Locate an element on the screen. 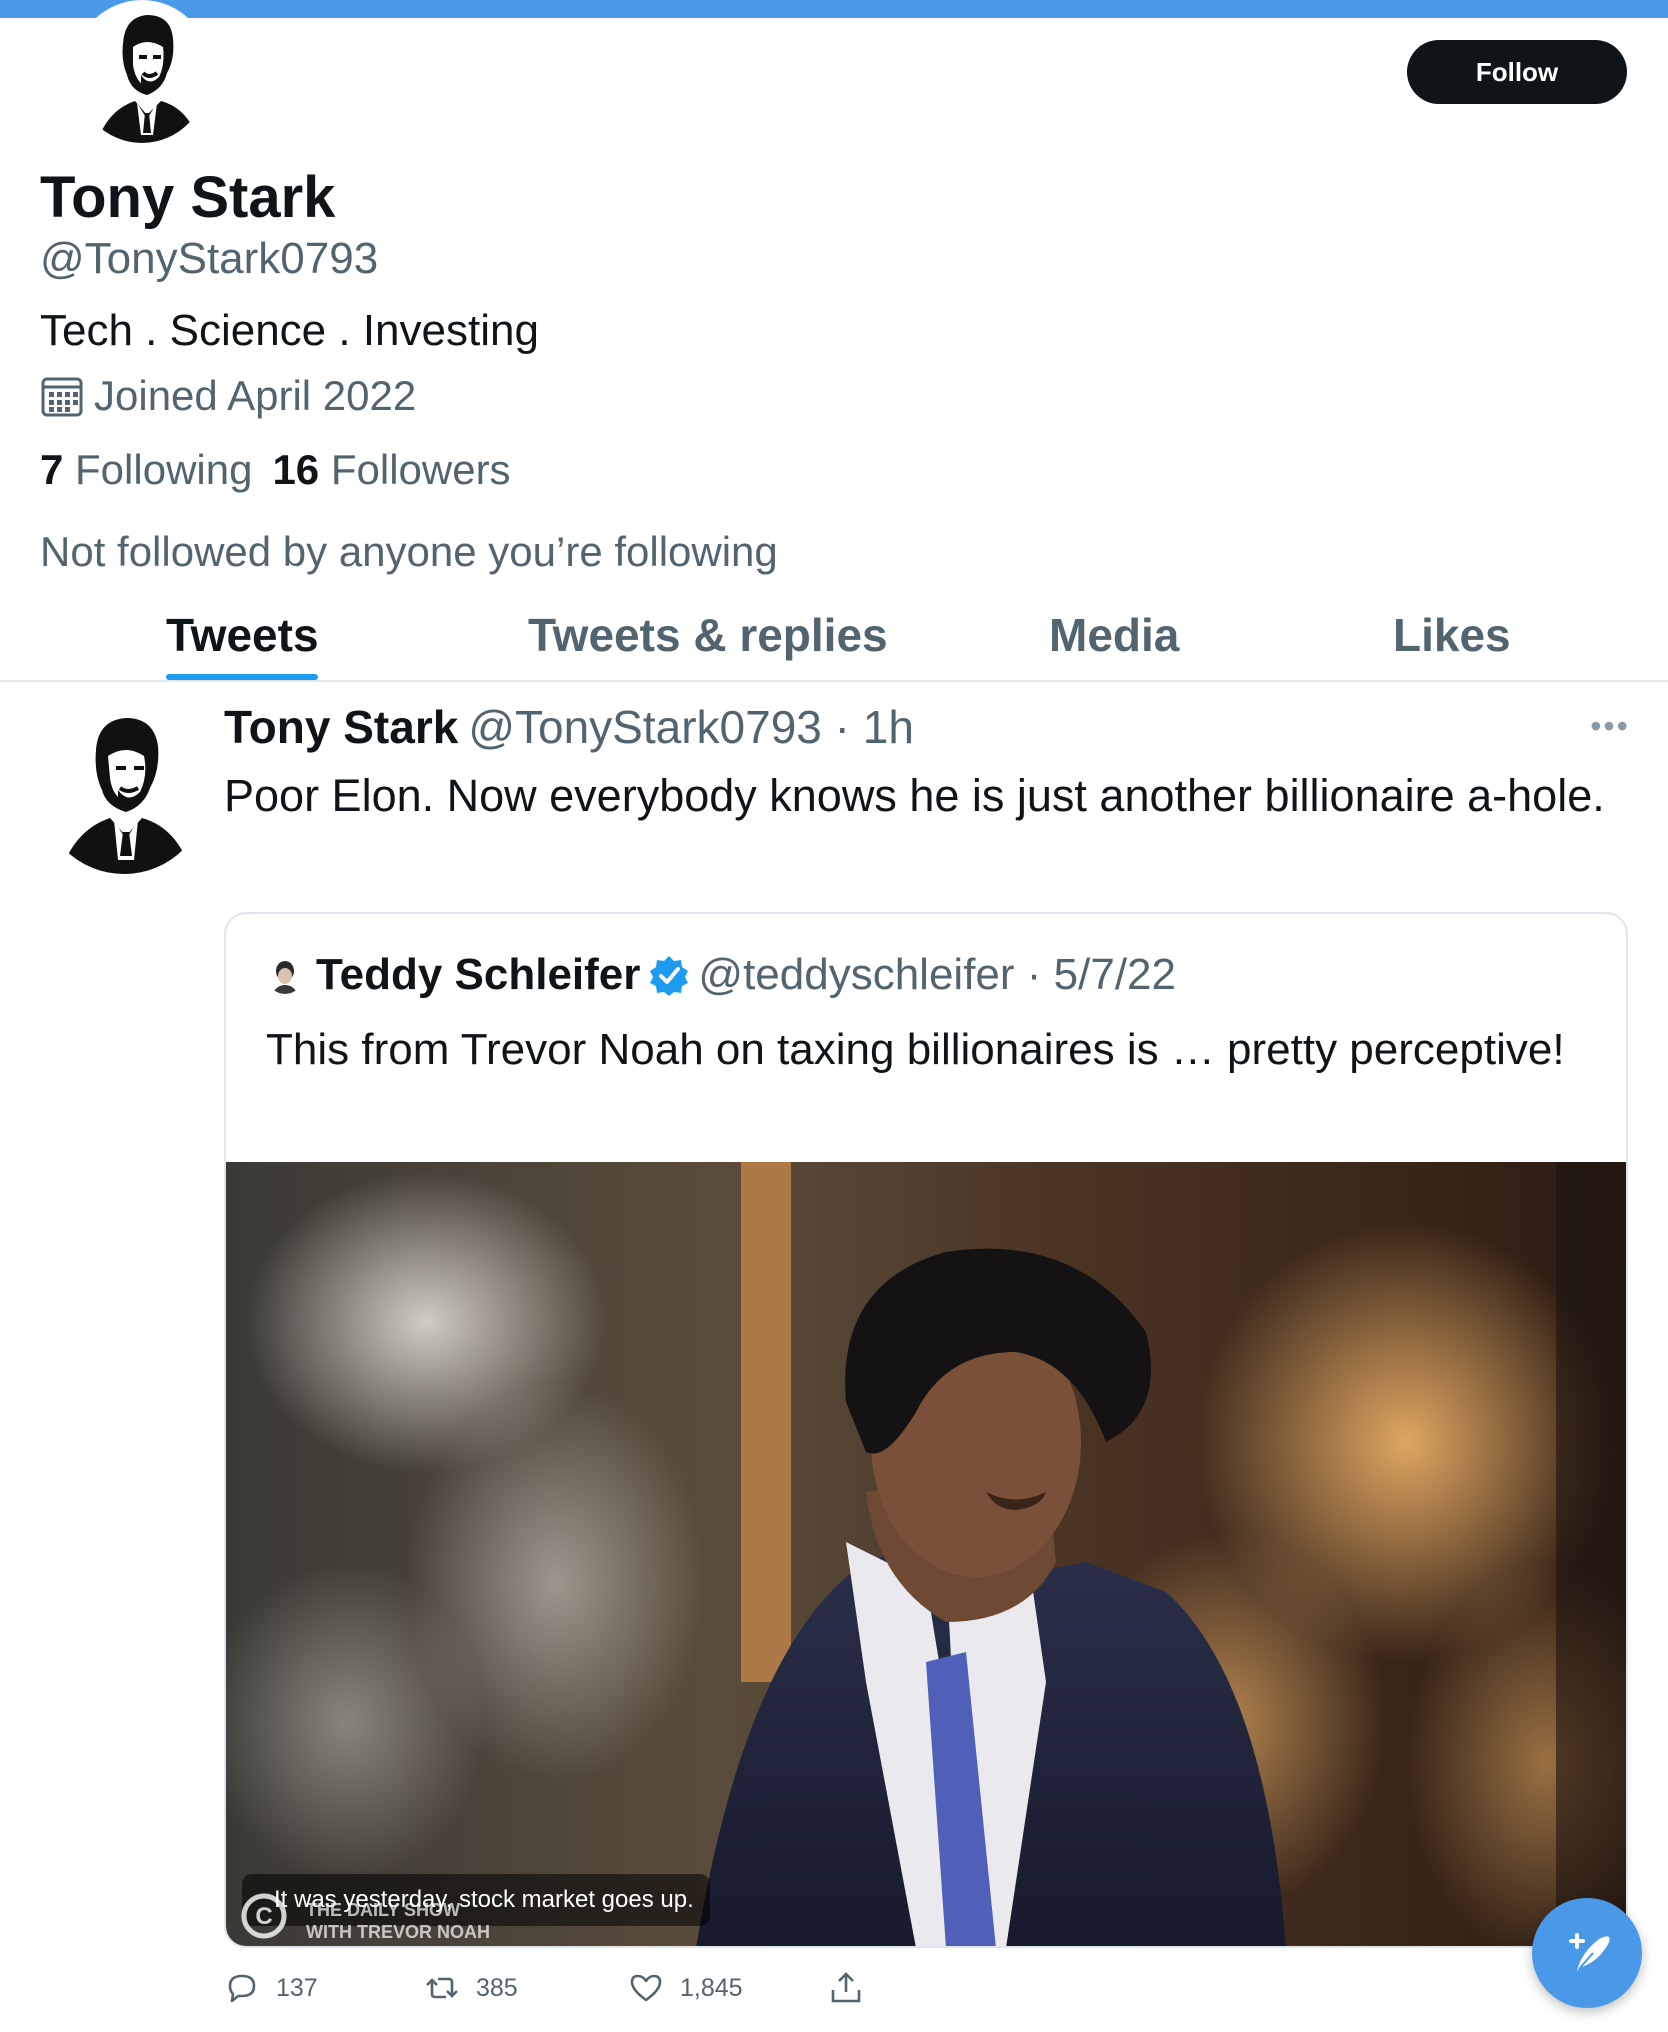 This screenshot has height=2032, width=1668. profile-handle: @TonyStark0793 is located at coordinates (209, 258).